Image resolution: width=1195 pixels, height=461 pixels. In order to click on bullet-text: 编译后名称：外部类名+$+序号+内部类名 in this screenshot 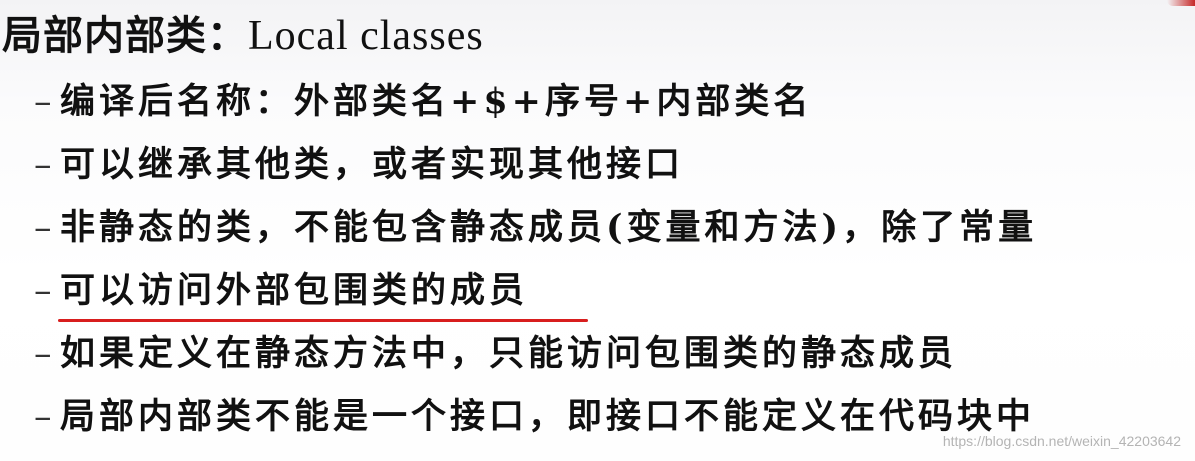, I will do `click(436, 101)`.